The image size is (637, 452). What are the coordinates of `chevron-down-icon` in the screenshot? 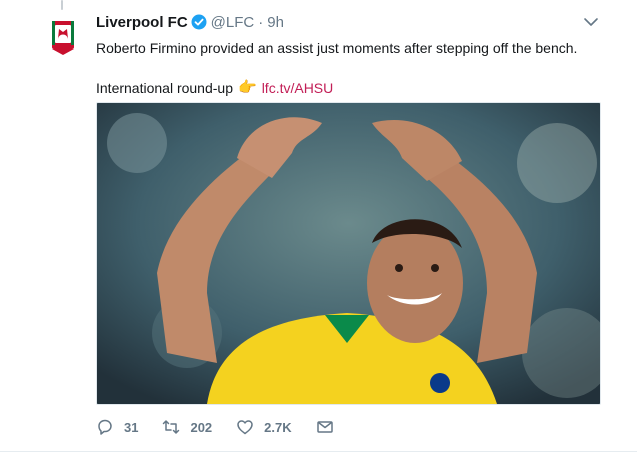 It's located at (591, 22).